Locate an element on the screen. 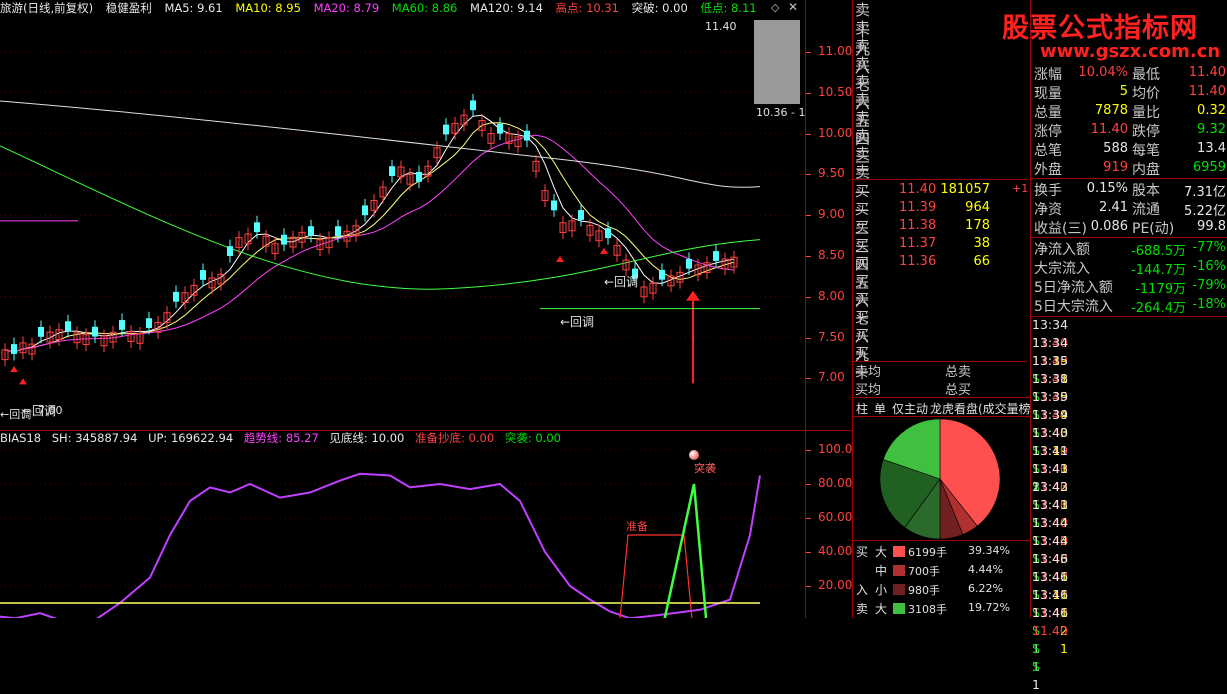  tick-row: 13:46 11.40 11 S 1 is located at coordinates (1129, 594).